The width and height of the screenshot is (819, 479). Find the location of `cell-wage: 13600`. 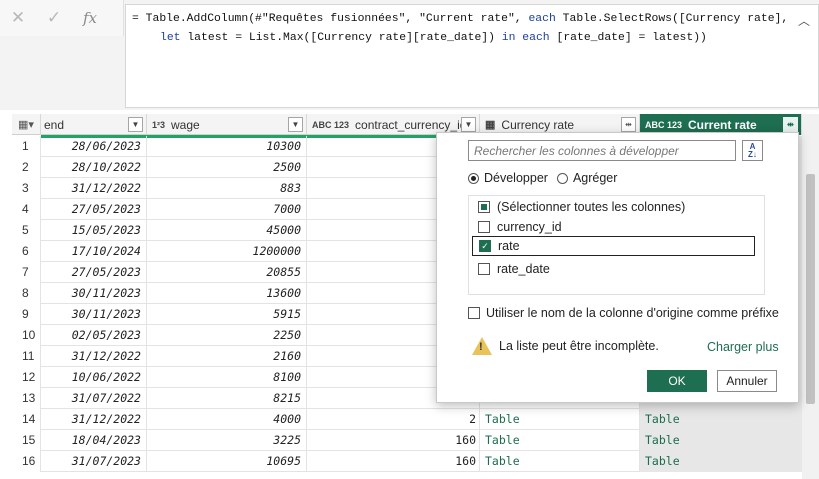

cell-wage: 13600 is located at coordinates (227, 293).